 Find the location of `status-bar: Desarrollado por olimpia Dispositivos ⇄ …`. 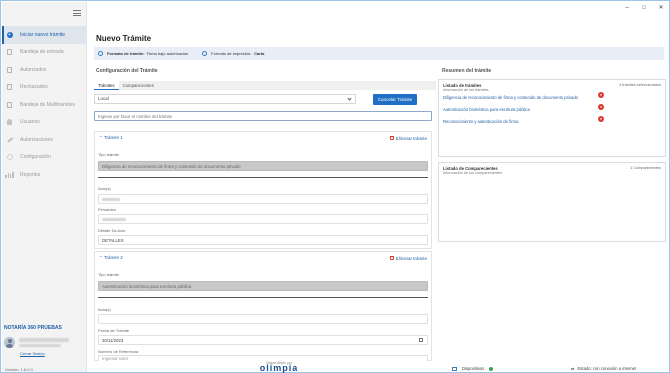

status-bar: Desarrollado por olimpia Dispositivos ⇄ … is located at coordinates (378, 367).